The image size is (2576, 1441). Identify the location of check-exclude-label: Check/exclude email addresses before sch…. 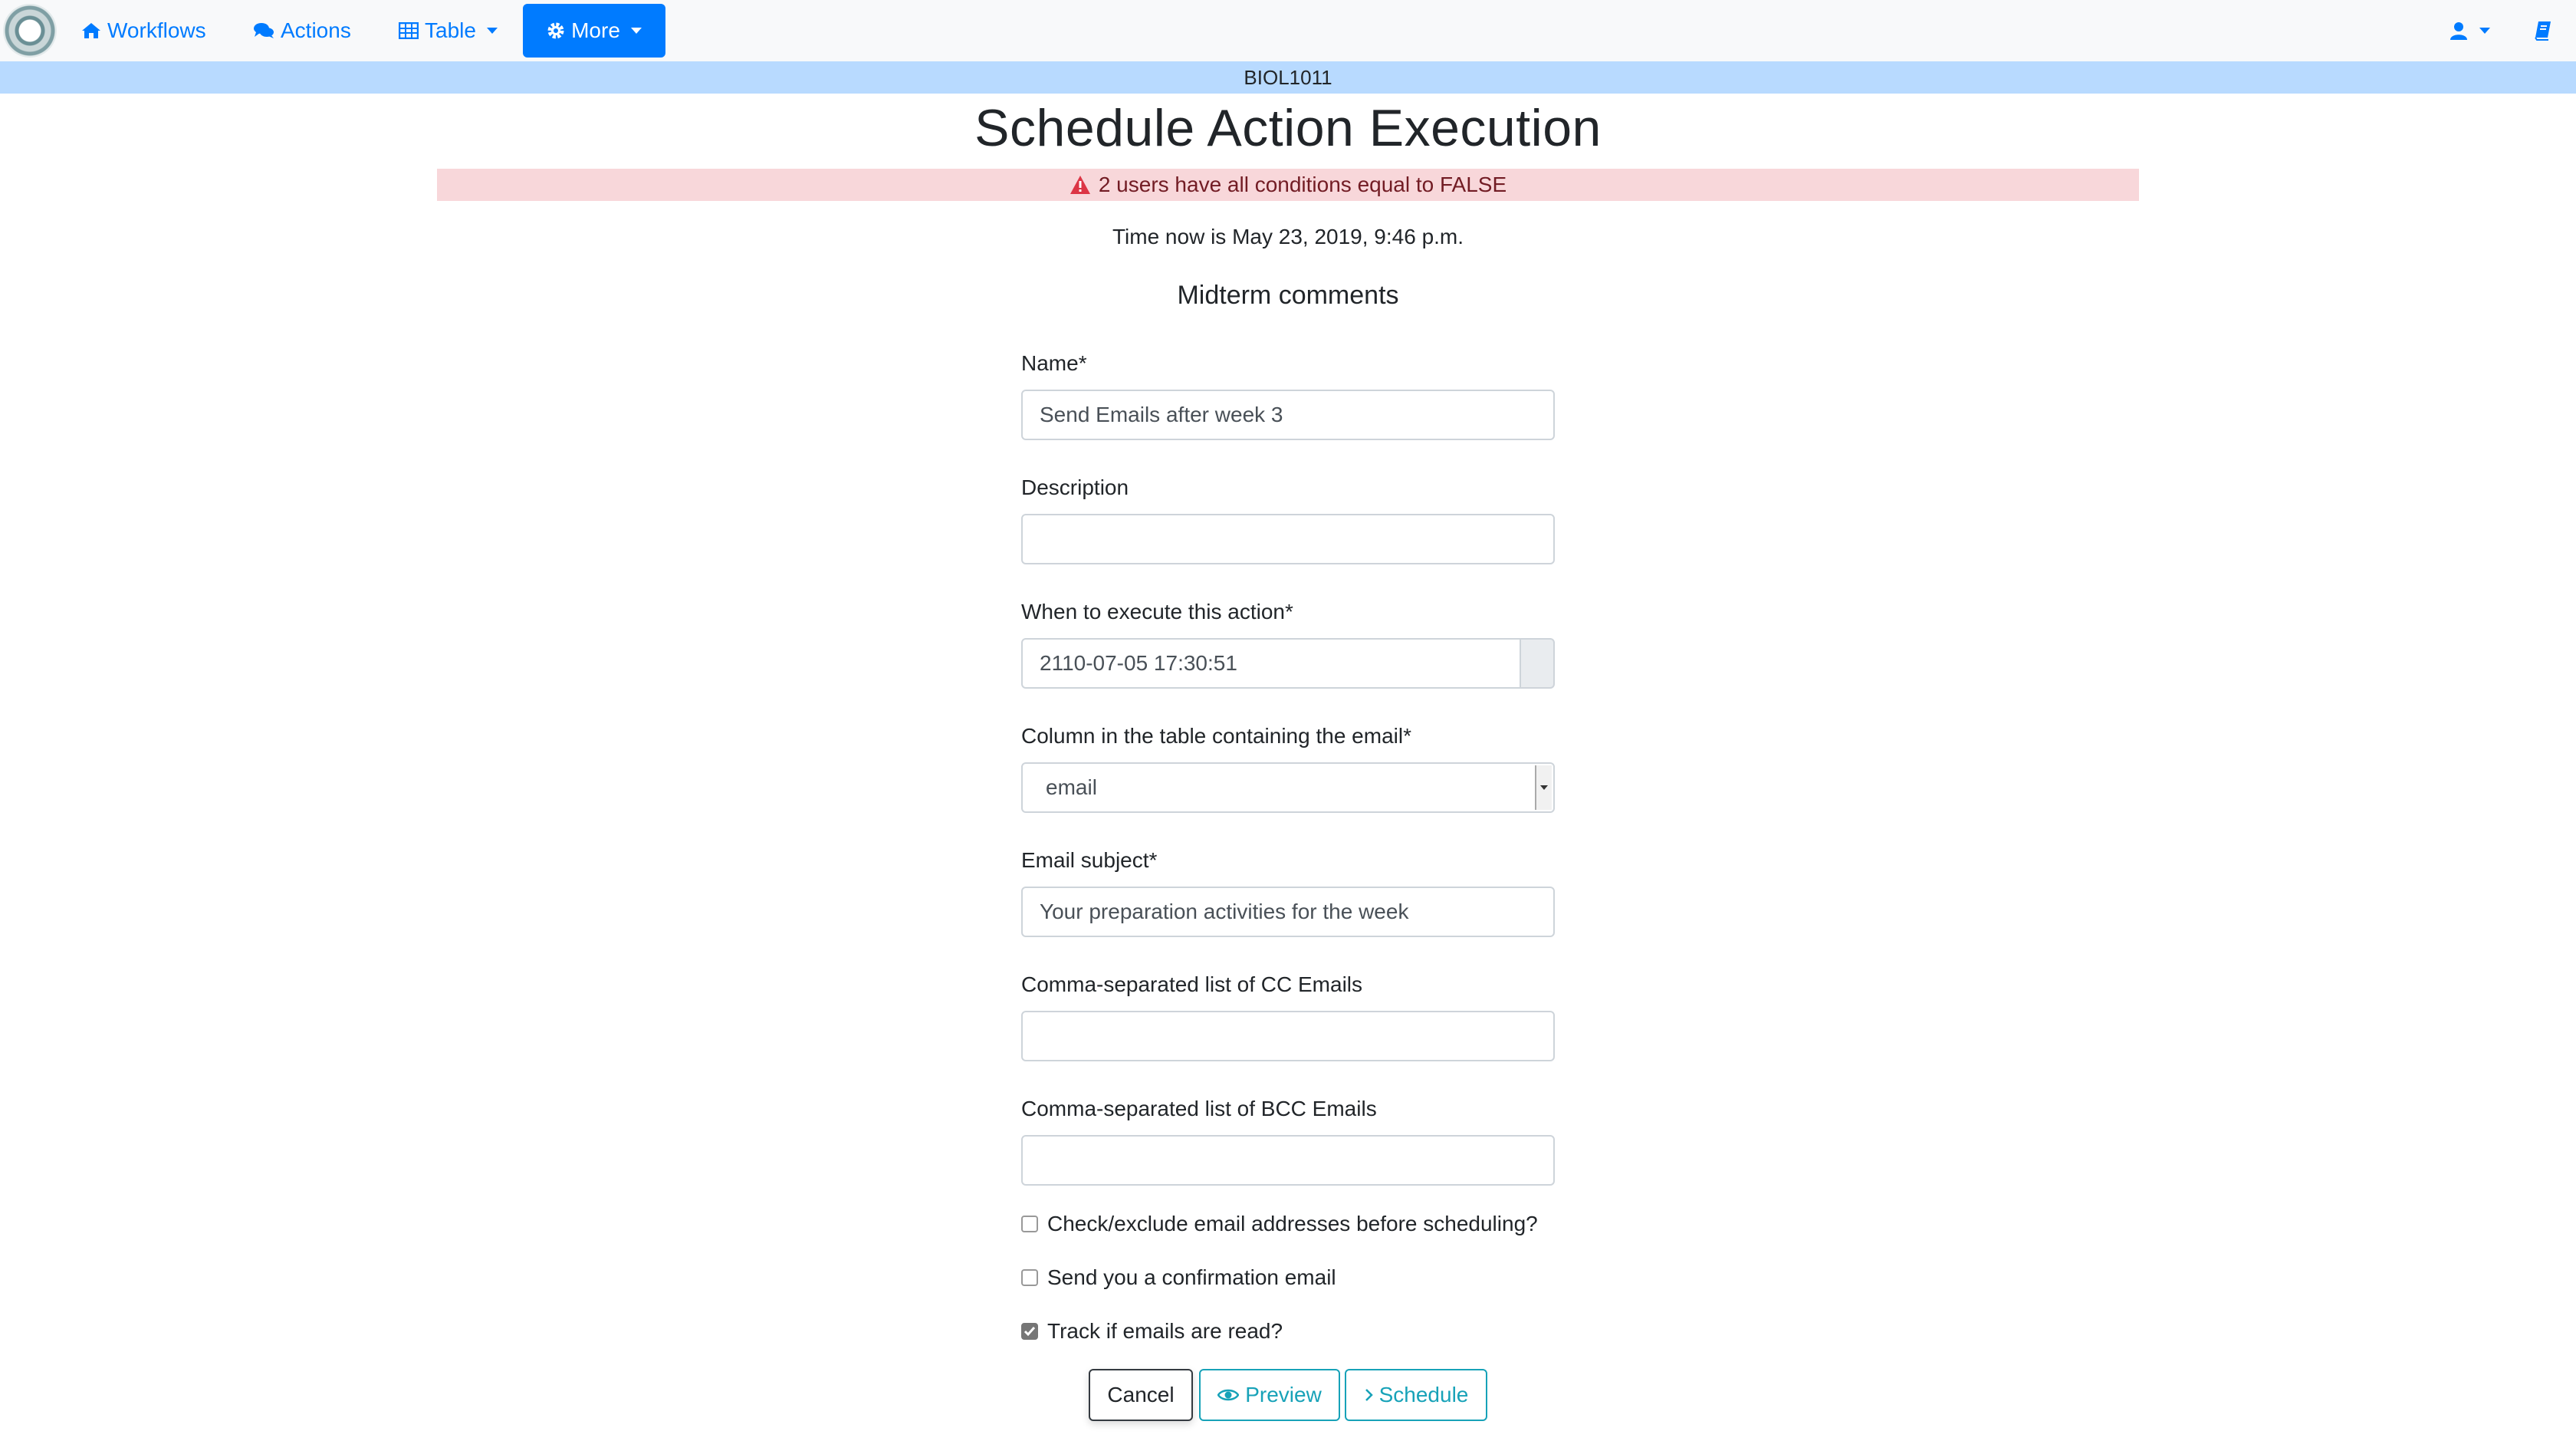
(1292, 1223).